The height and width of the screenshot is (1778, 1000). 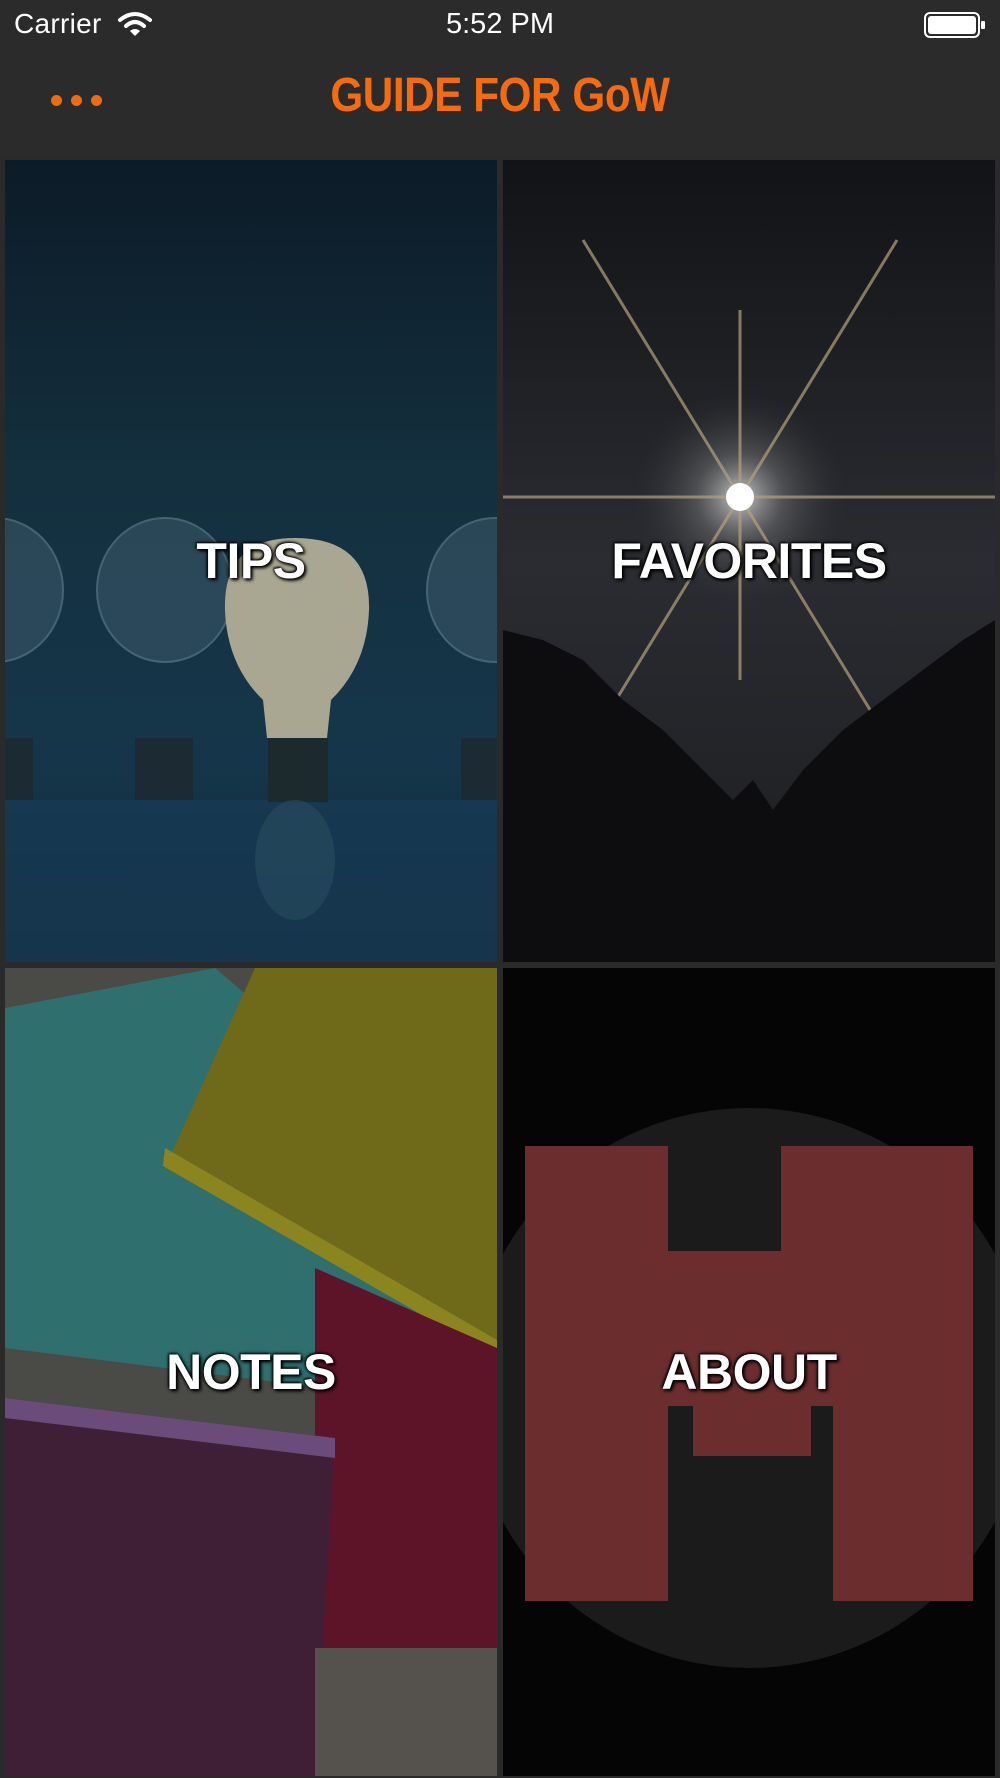 I want to click on favorites-label: FAVORITES, so click(x=749, y=561).